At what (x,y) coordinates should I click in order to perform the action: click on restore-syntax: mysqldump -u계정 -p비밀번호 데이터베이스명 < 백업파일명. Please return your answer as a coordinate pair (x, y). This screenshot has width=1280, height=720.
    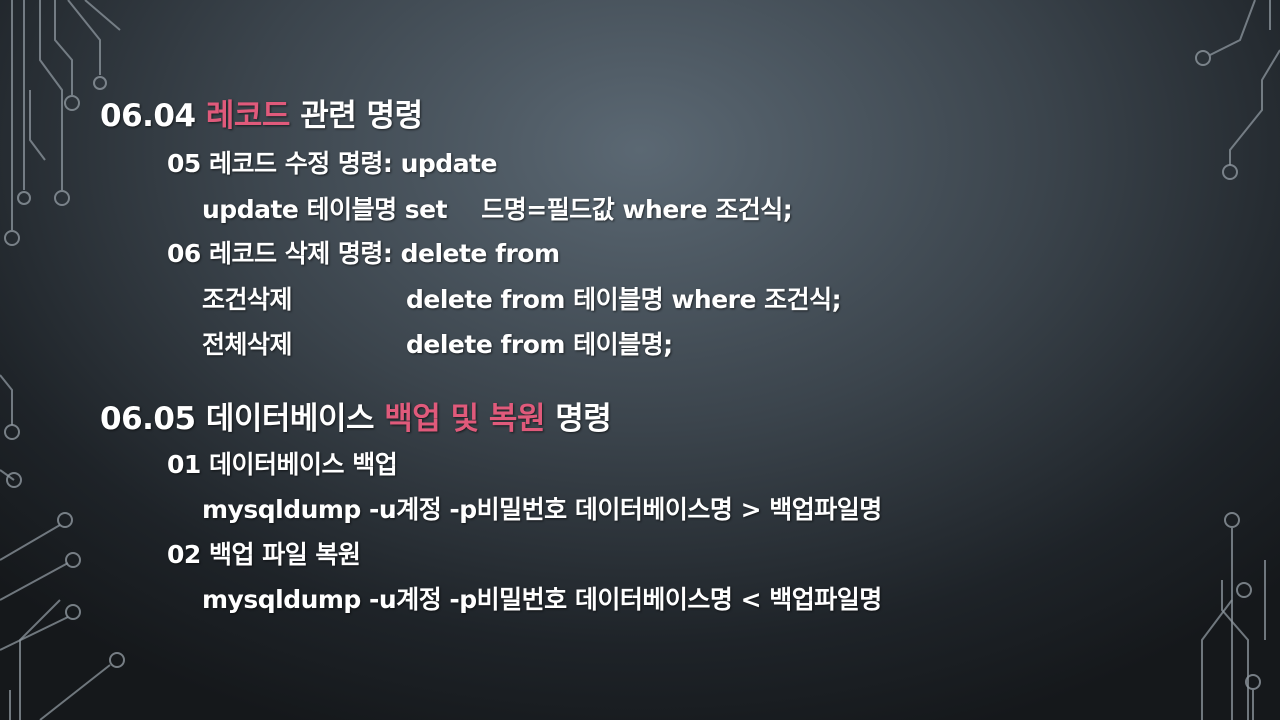
    Looking at the image, I should click on (542, 599).